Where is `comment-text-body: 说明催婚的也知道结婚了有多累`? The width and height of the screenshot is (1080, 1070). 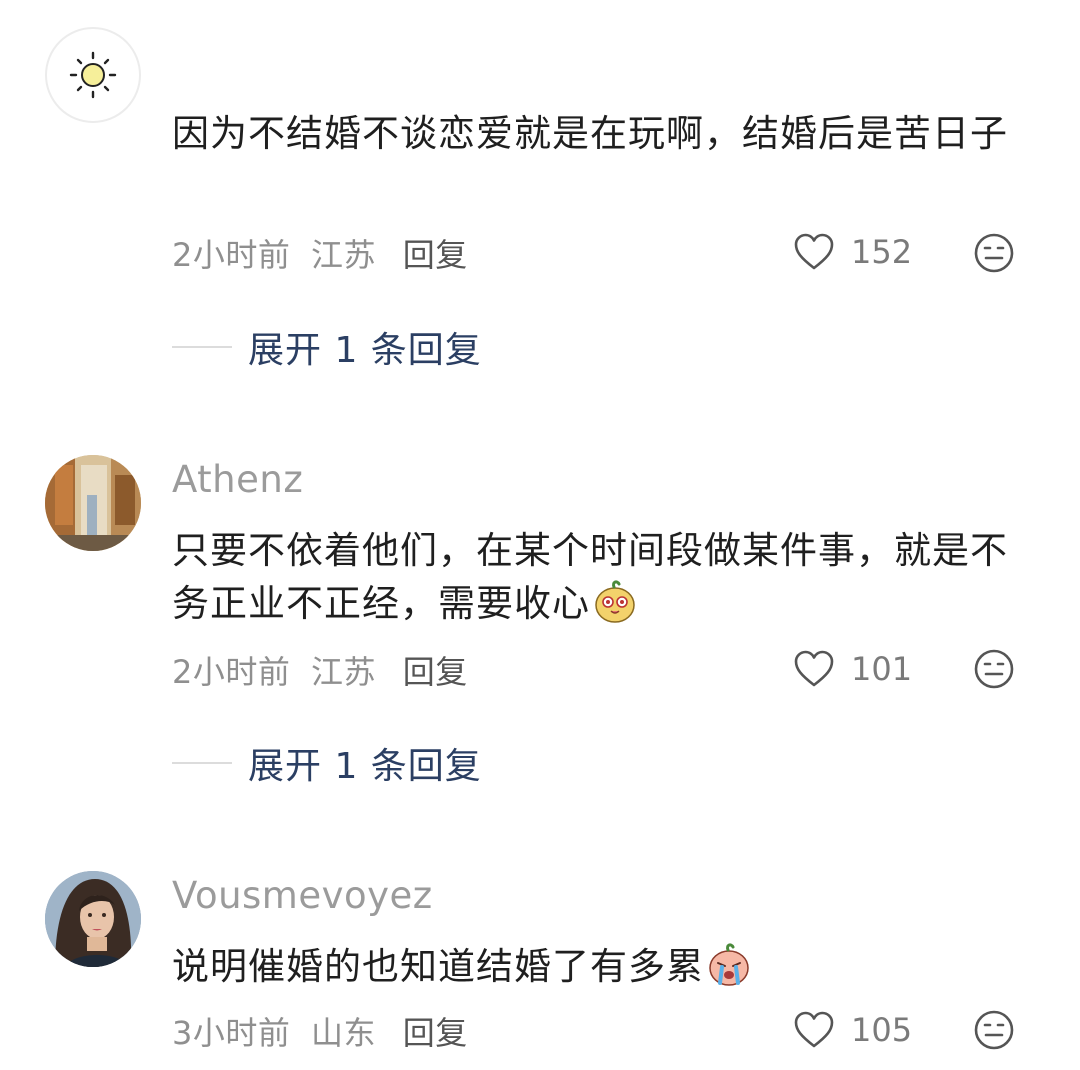 comment-text-body: 说明催婚的也知道结婚了有多累 is located at coordinates (438, 966).